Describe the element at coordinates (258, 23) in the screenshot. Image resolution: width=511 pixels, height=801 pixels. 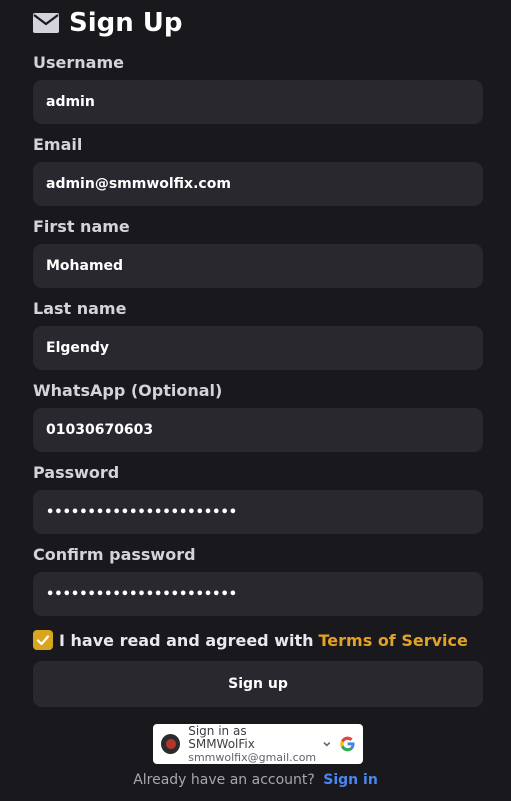
I see `page-header: Sign Up` at that location.